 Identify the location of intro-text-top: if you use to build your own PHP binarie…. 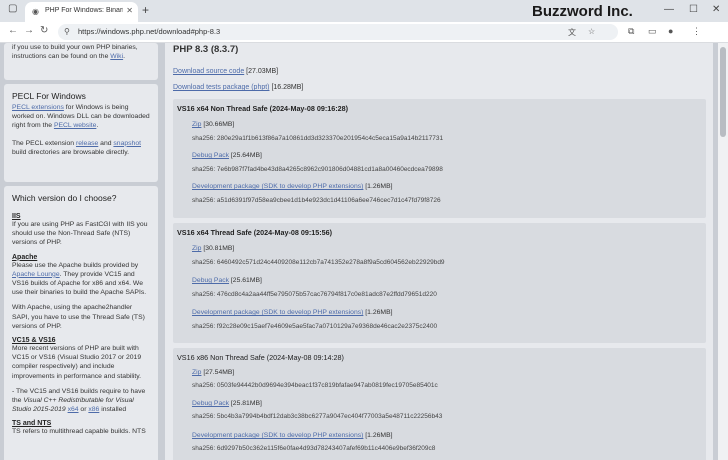
(75, 47).